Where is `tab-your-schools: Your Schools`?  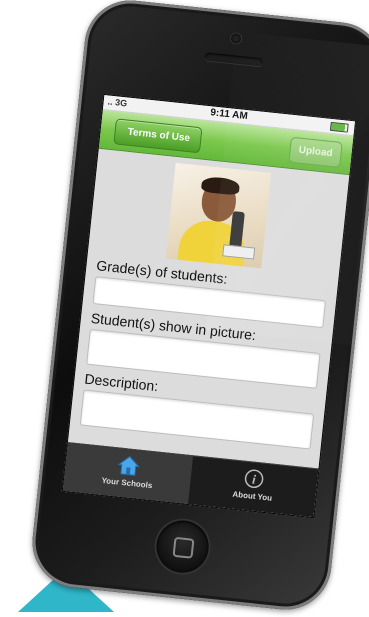 tab-your-schools: Your Schools is located at coordinates (128, 474).